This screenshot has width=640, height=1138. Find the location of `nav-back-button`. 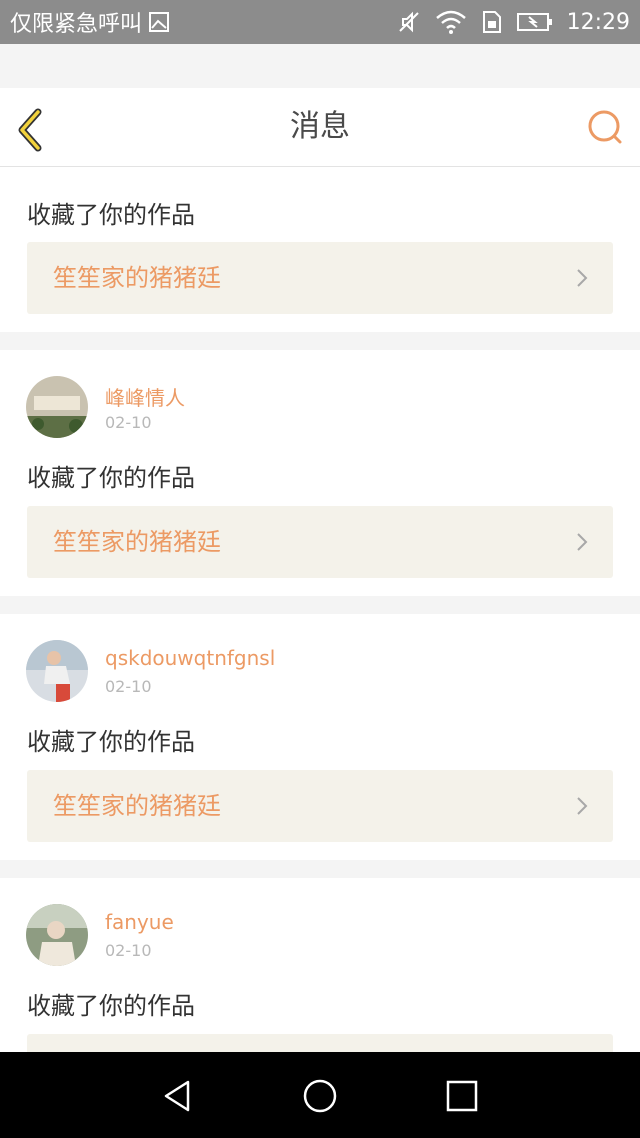

nav-back-button is located at coordinates (178, 1096).